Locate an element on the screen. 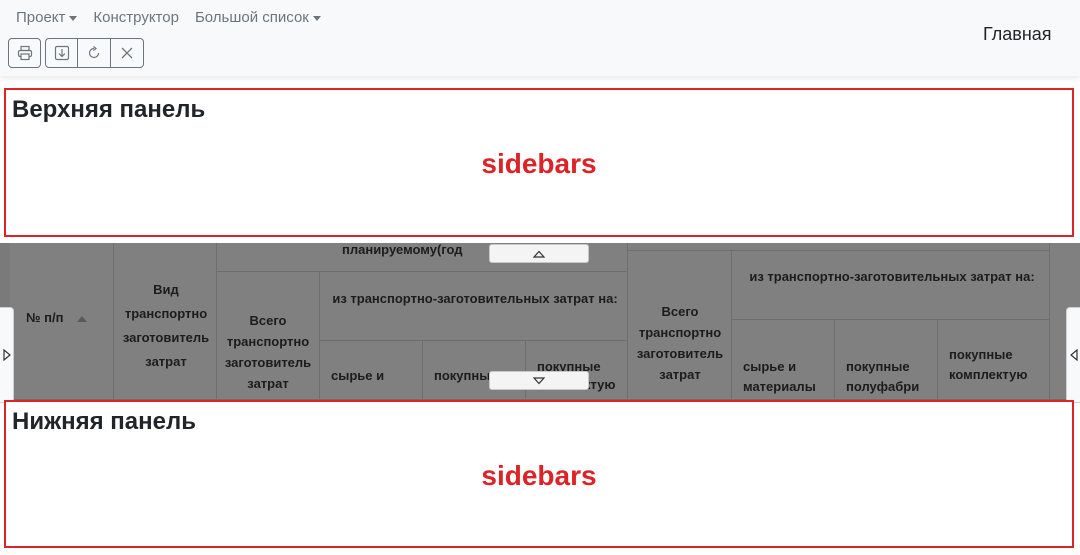 The height and width of the screenshot is (555, 1080). sort-icon is located at coordinates (82, 319).